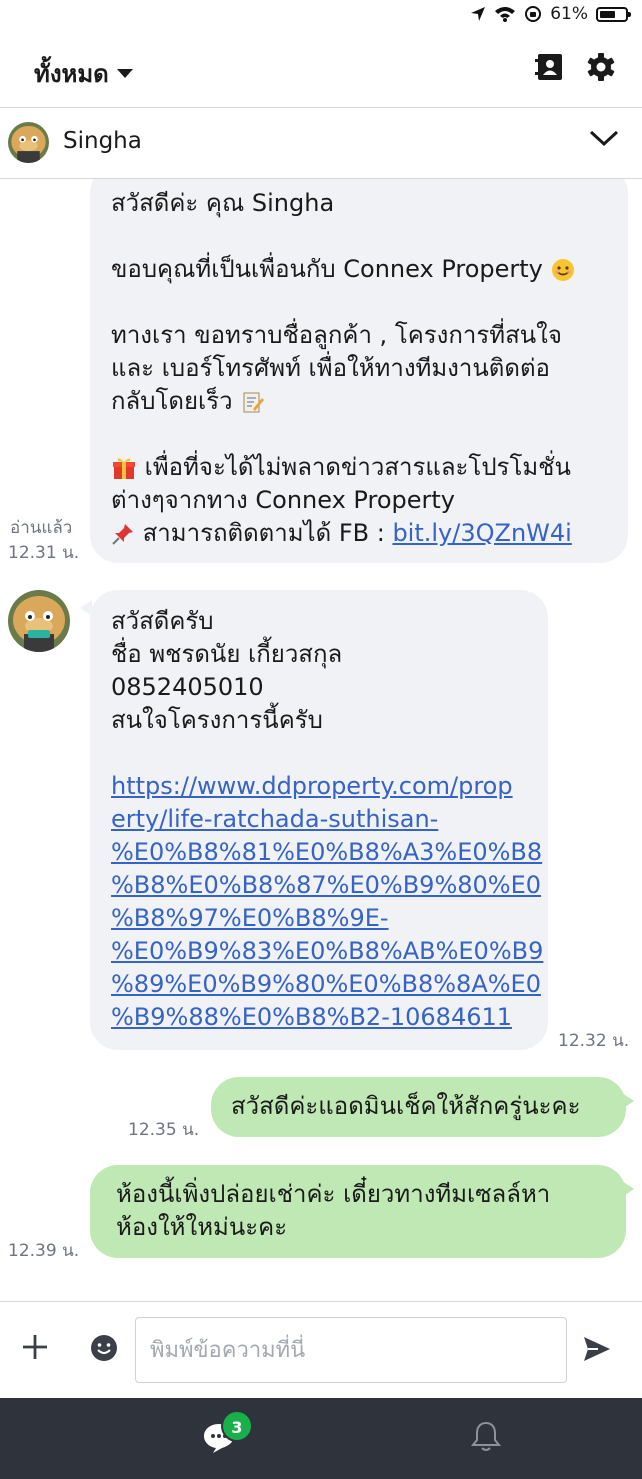  I want to click on status-bar: 61%, so click(321, 15).